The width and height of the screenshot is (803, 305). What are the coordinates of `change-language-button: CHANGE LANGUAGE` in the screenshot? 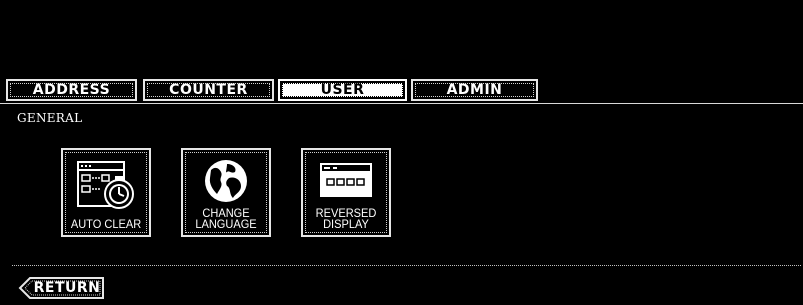 It's located at (226, 192).